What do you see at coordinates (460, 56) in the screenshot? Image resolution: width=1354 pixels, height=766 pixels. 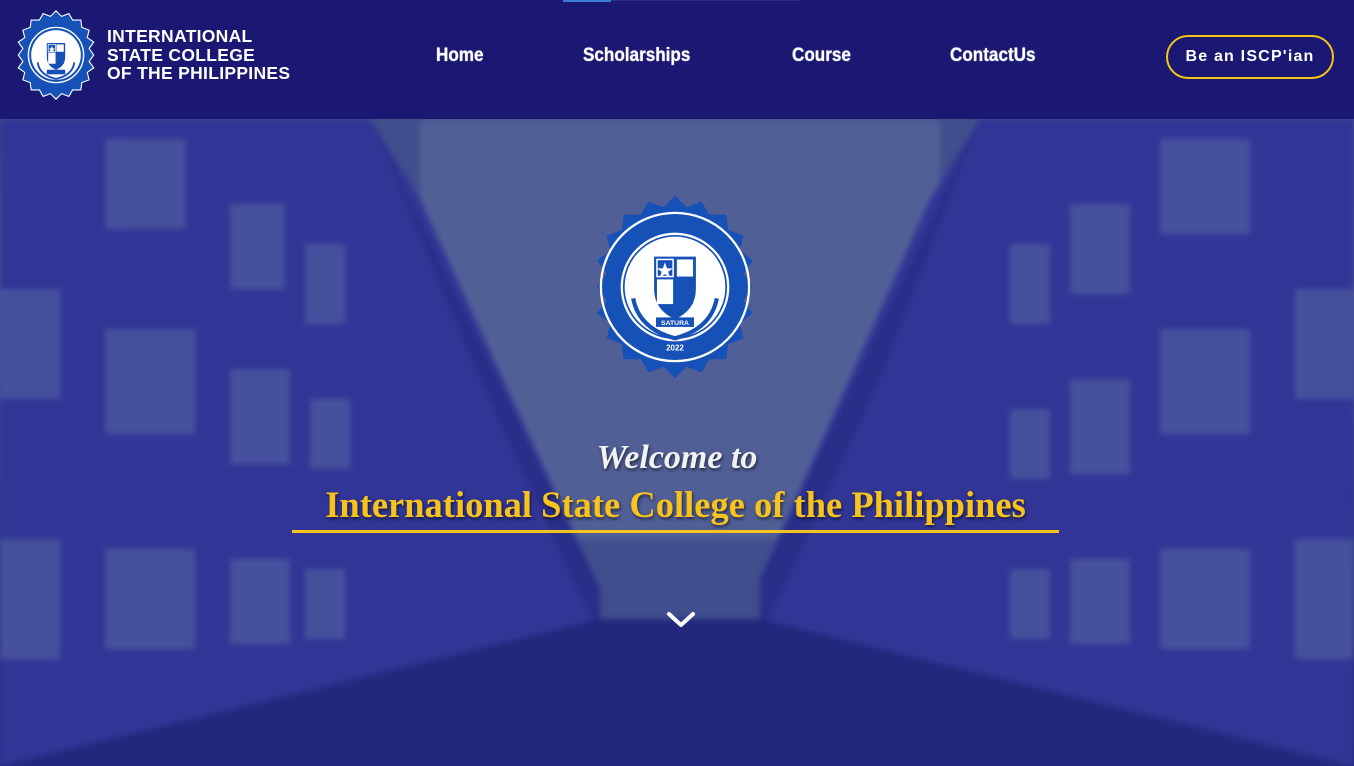 I see `nav-home-link: Home` at bounding box center [460, 56].